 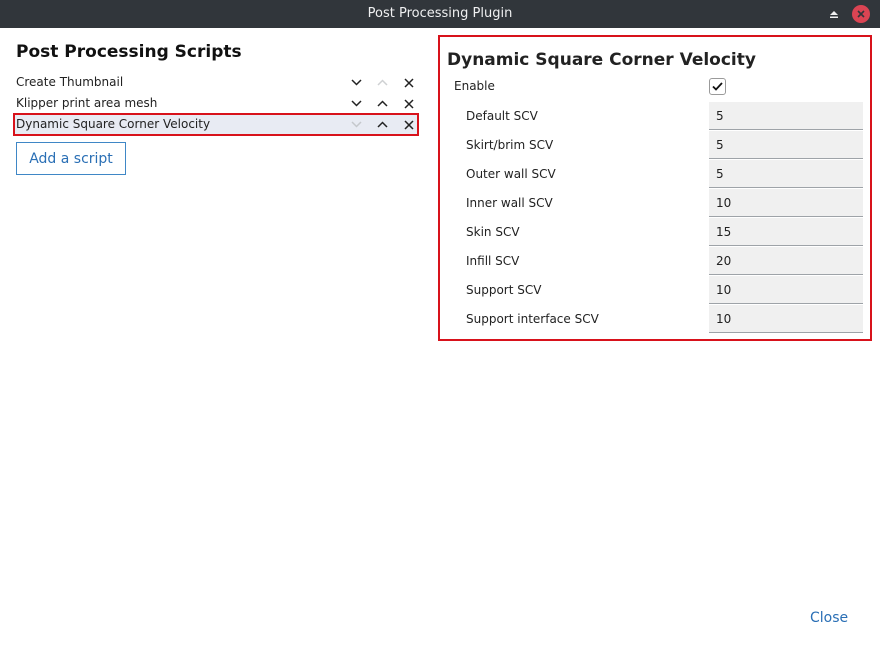 I want to click on setting-label: Skirt/brim SCV, so click(x=510, y=145).